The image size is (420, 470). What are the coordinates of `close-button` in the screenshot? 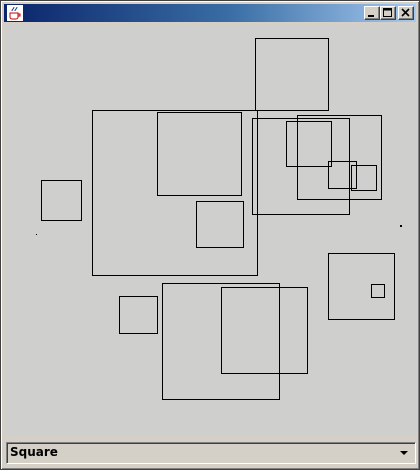 It's located at (406, 13).